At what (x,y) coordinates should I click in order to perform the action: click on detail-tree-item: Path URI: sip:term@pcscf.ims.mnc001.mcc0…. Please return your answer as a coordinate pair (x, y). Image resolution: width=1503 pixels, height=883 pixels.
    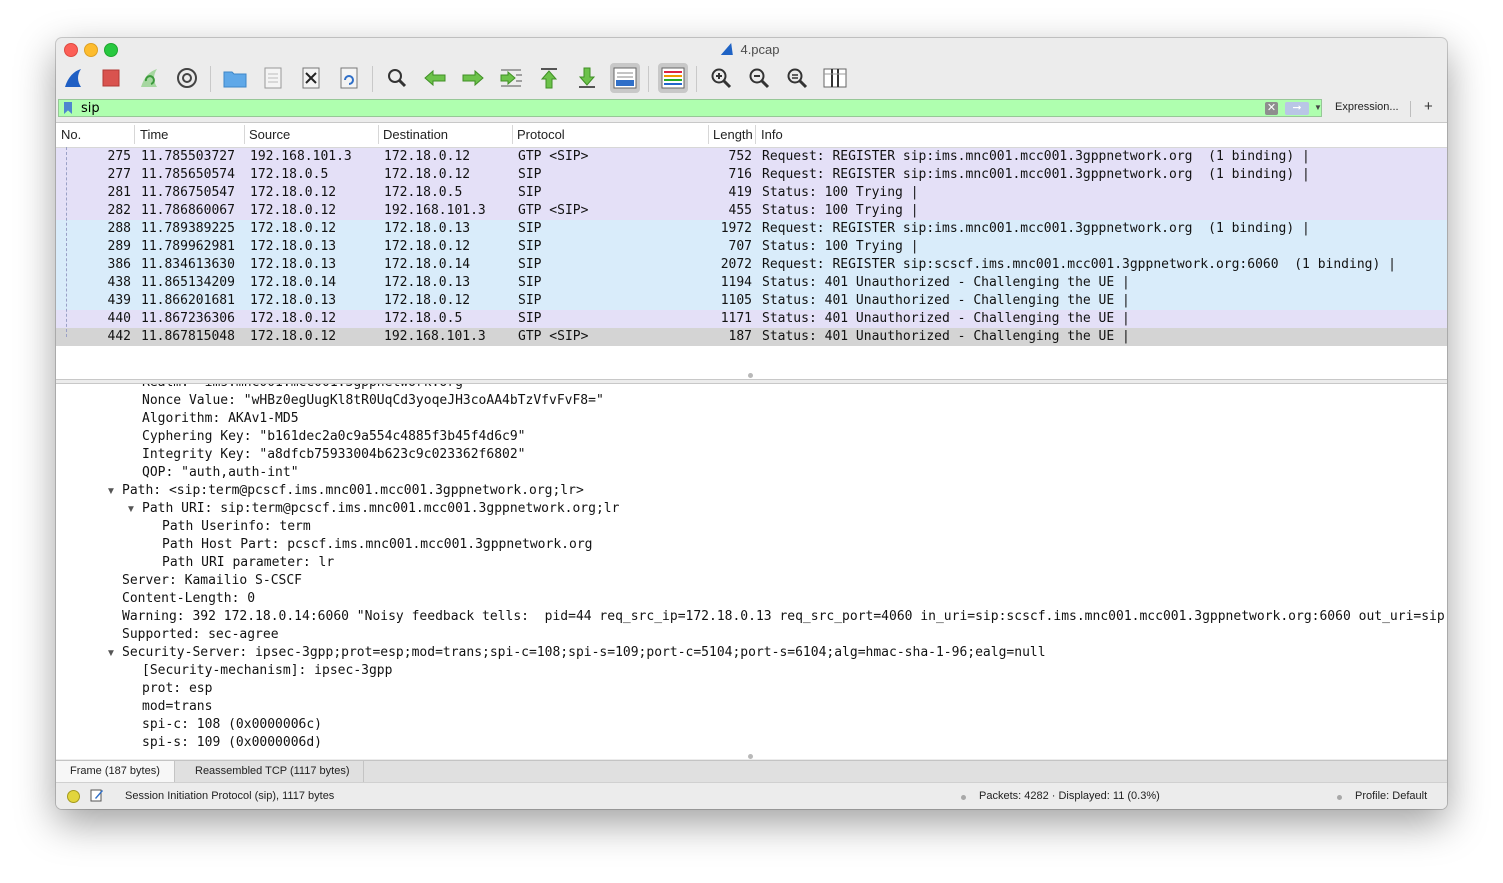
    Looking at the image, I should click on (380, 508).